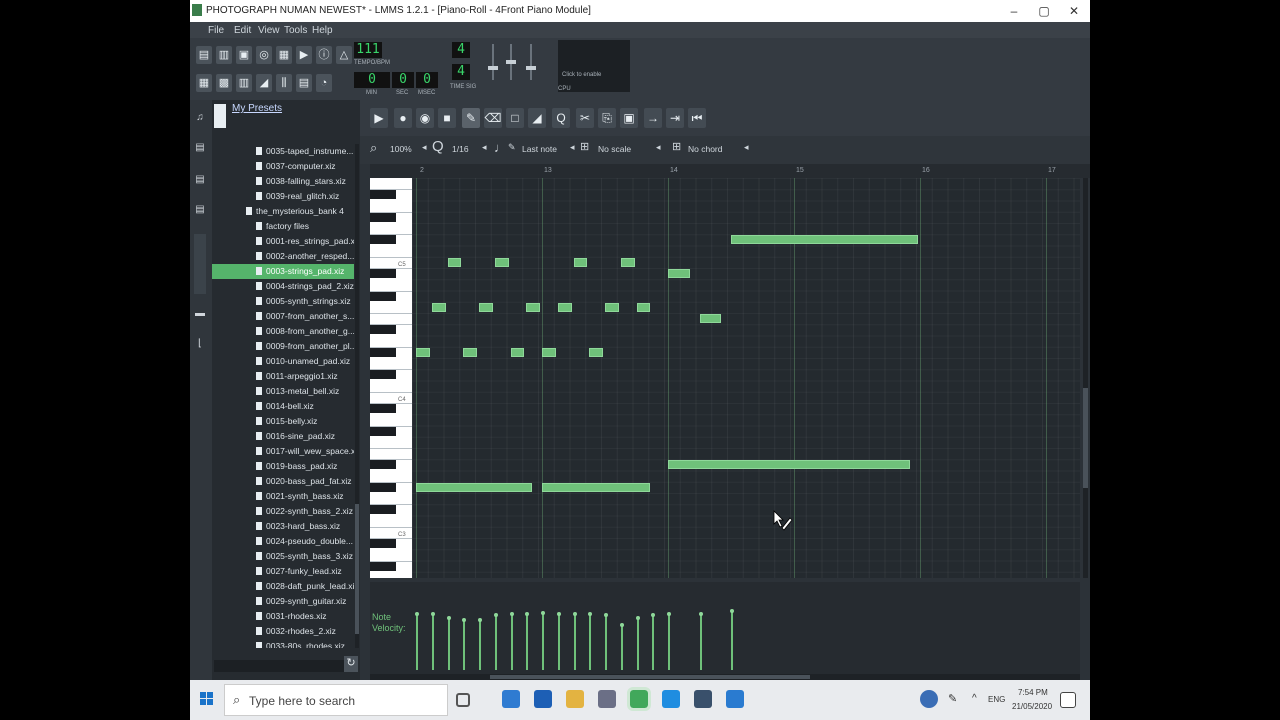 This screenshot has width=1280, height=720. What do you see at coordinates (283, 421) in the screenshot?
I see `preset-item: 0015-belly.xiz` at bounding box center [283, 421].